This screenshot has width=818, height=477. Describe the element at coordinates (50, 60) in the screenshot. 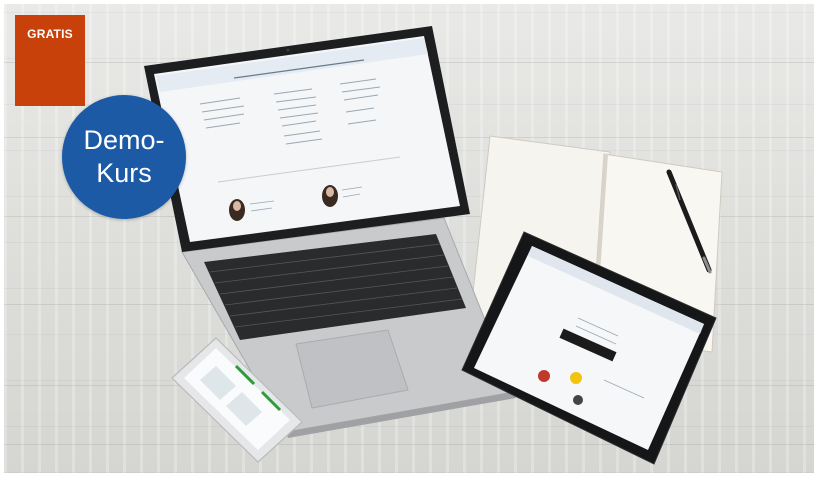

I see `gratis-badge: GRATIS` at that location.